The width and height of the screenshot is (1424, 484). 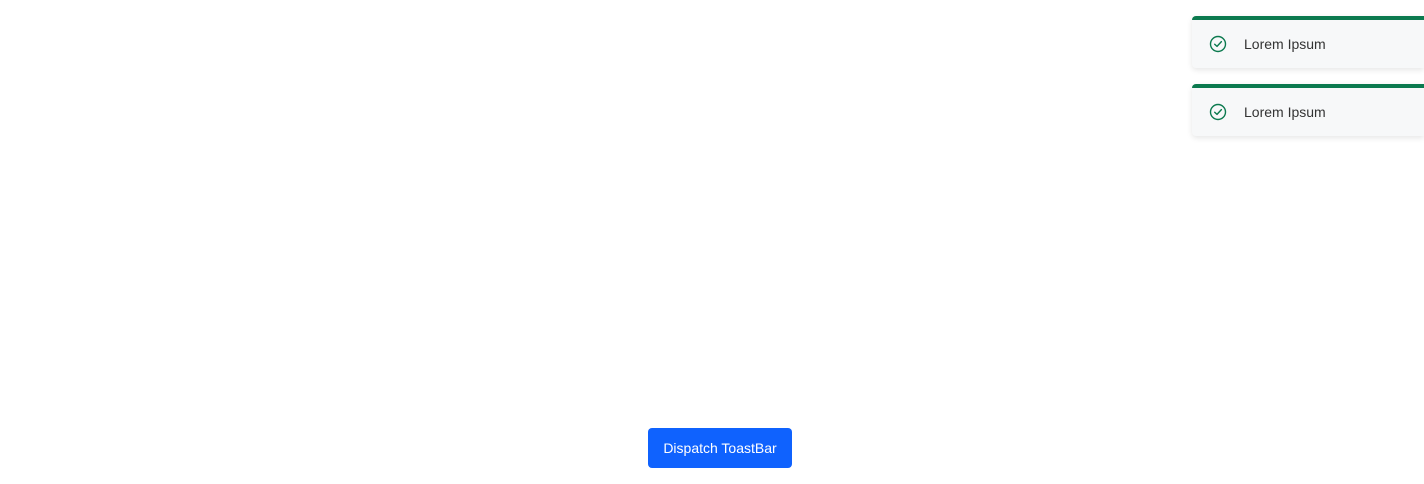 I want to click on toast-stack: Lorem Ipsum Lorem Ipsum, so click(x=1308, y=84).